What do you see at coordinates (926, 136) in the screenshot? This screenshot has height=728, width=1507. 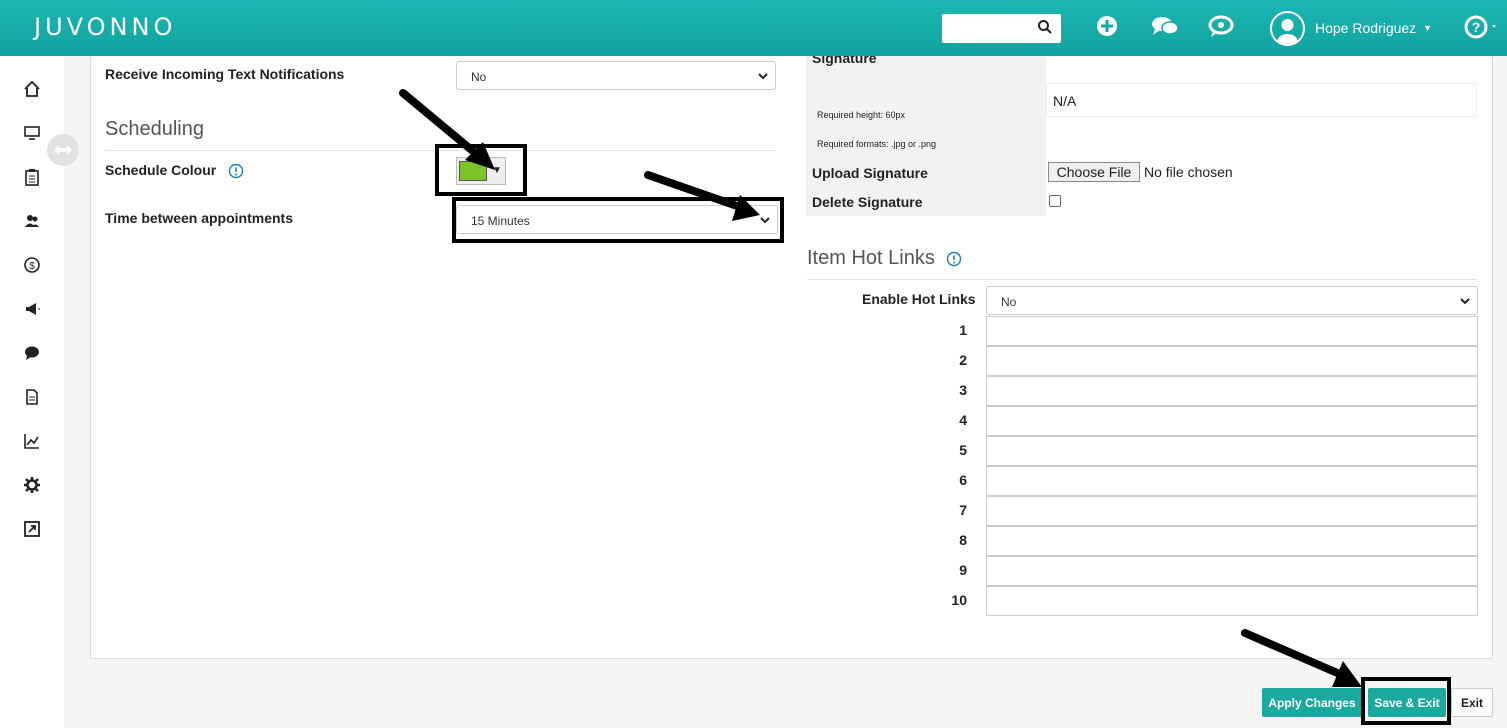 I see `signature-panel` at bounding box center [926, 136].